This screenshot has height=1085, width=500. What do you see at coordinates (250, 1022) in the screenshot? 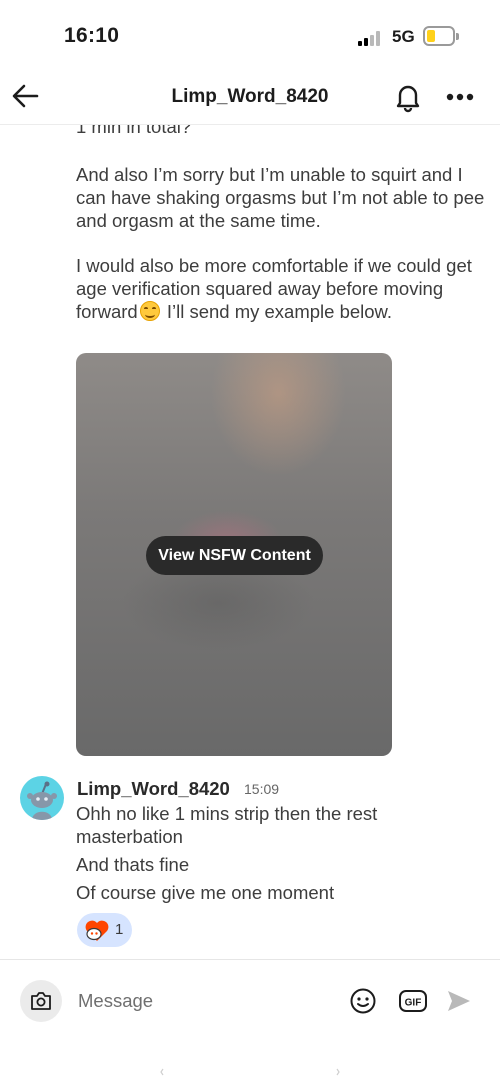
I see `message-composer: GIF` at bounding box center [250, 1022].